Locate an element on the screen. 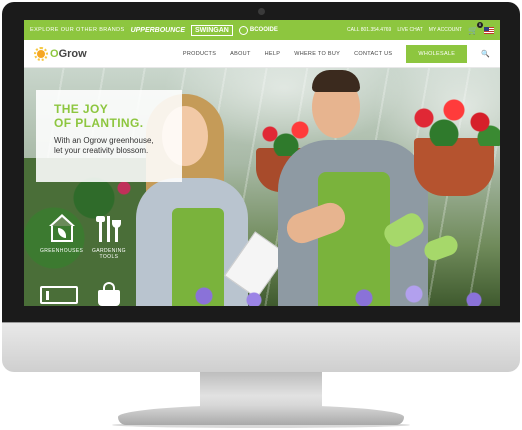  hero-title: THE JOY OF PLANTING. is located at coordinates (99, 116).